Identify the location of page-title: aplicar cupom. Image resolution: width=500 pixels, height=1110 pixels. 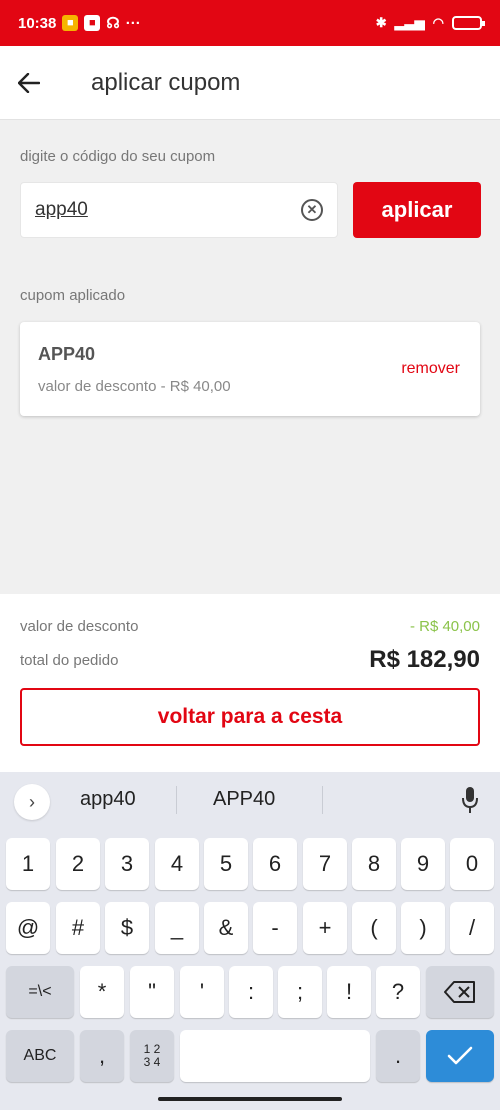
(166, 82).